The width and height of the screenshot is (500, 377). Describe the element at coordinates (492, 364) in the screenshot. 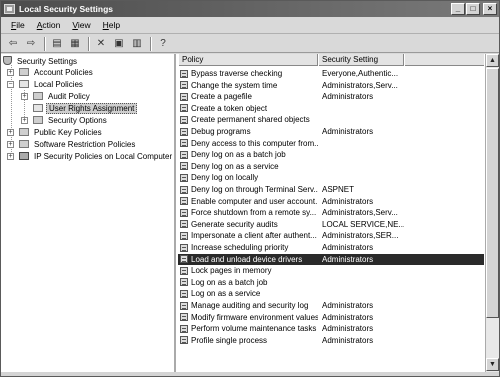

I see `scroll-down-icon: ▼` at that location.